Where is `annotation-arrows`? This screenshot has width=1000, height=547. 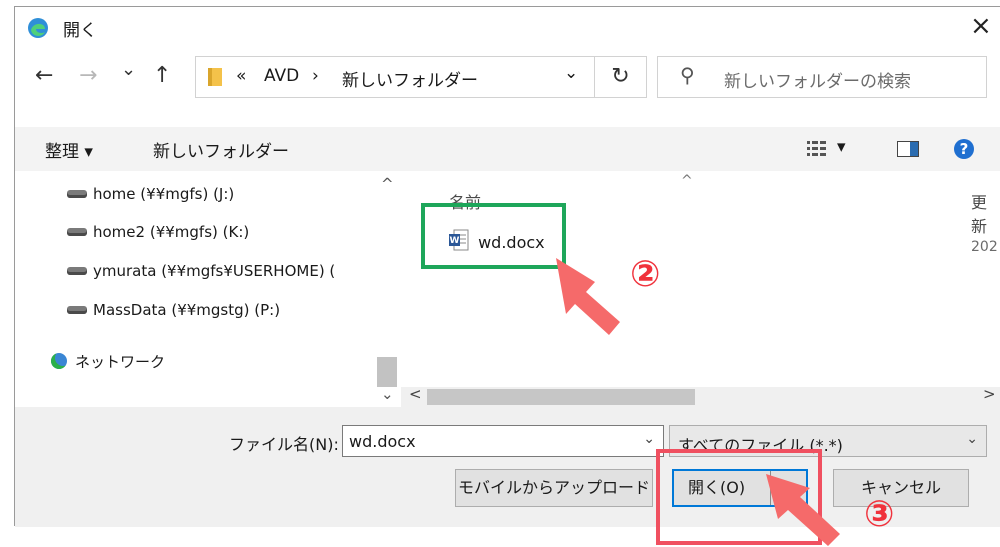 annotation-arrows is located at coordinates (698, 402).